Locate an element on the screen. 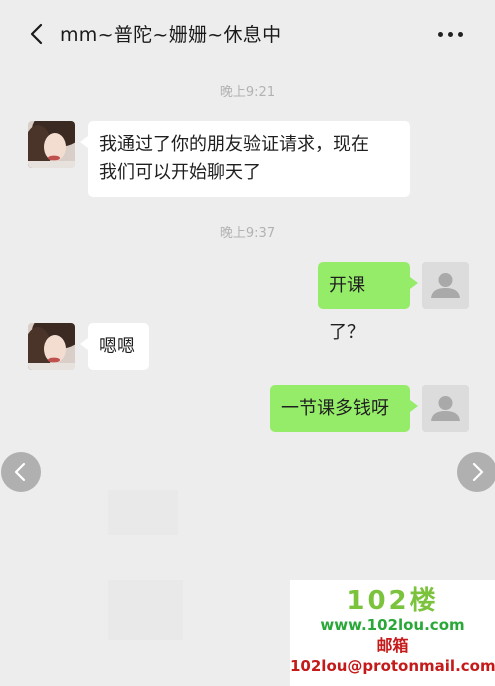  chevron-right-icon is located at coordinates (478, 472).